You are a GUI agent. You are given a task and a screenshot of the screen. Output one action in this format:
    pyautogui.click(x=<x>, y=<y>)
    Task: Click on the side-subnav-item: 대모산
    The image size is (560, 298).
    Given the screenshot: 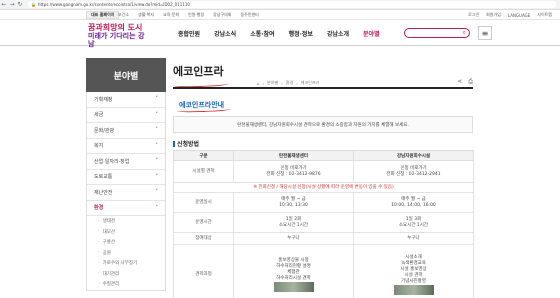 What is the action you would take?
    pyautogui.click(x=126, y=232)
    